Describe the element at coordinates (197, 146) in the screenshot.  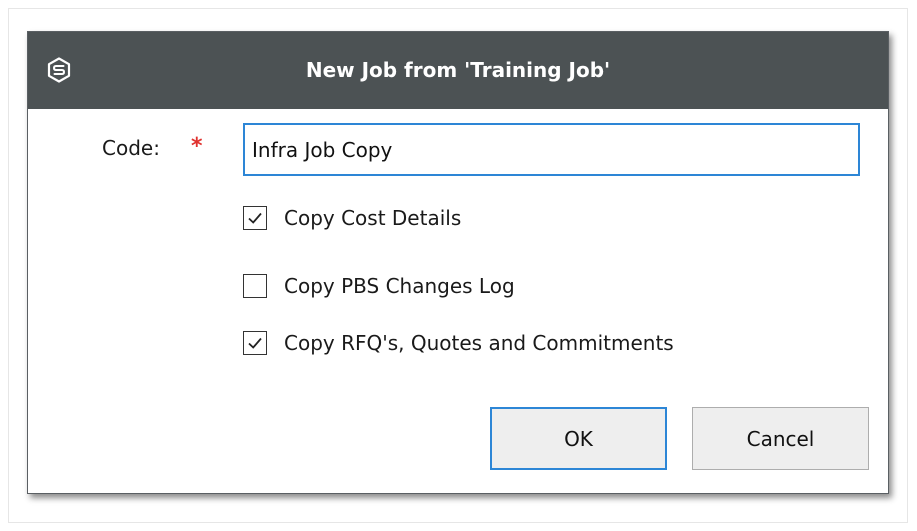
I see `required-asterisk: *` at that location.